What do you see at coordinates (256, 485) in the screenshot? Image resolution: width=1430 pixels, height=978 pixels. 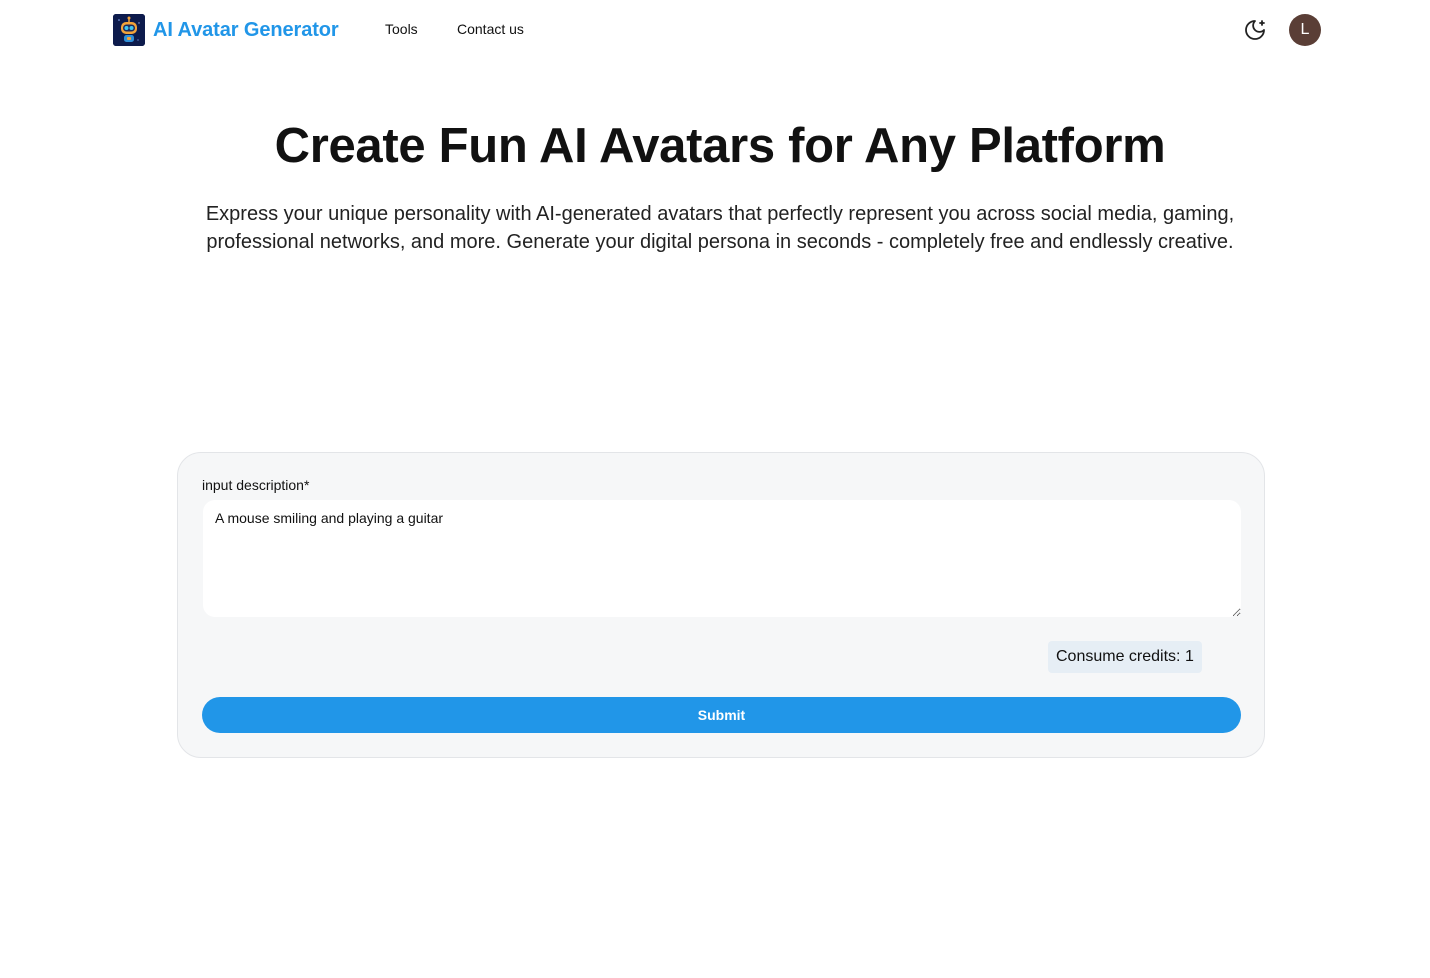 I see `description-label: input description*` at bounding box center [256, 485].